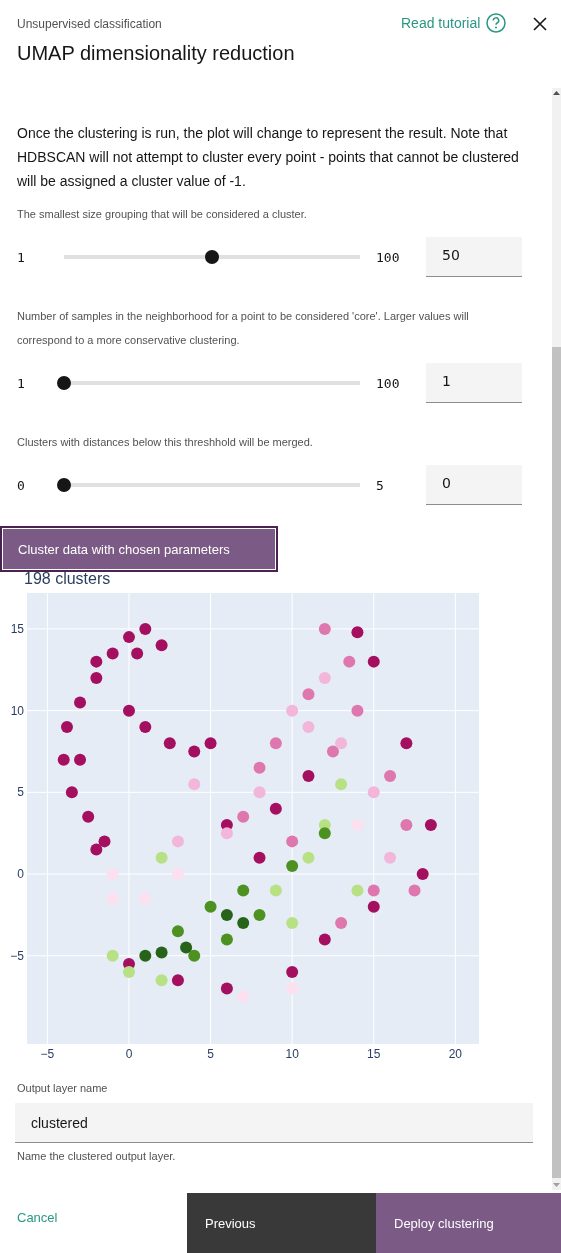 The width and height of the screenshot is (561, 1253). What do you see at coordinates (89, 24) in the screenshot?
I see `dialog-subtitle: Unsupervised classification` at bounding box center [89, 24].